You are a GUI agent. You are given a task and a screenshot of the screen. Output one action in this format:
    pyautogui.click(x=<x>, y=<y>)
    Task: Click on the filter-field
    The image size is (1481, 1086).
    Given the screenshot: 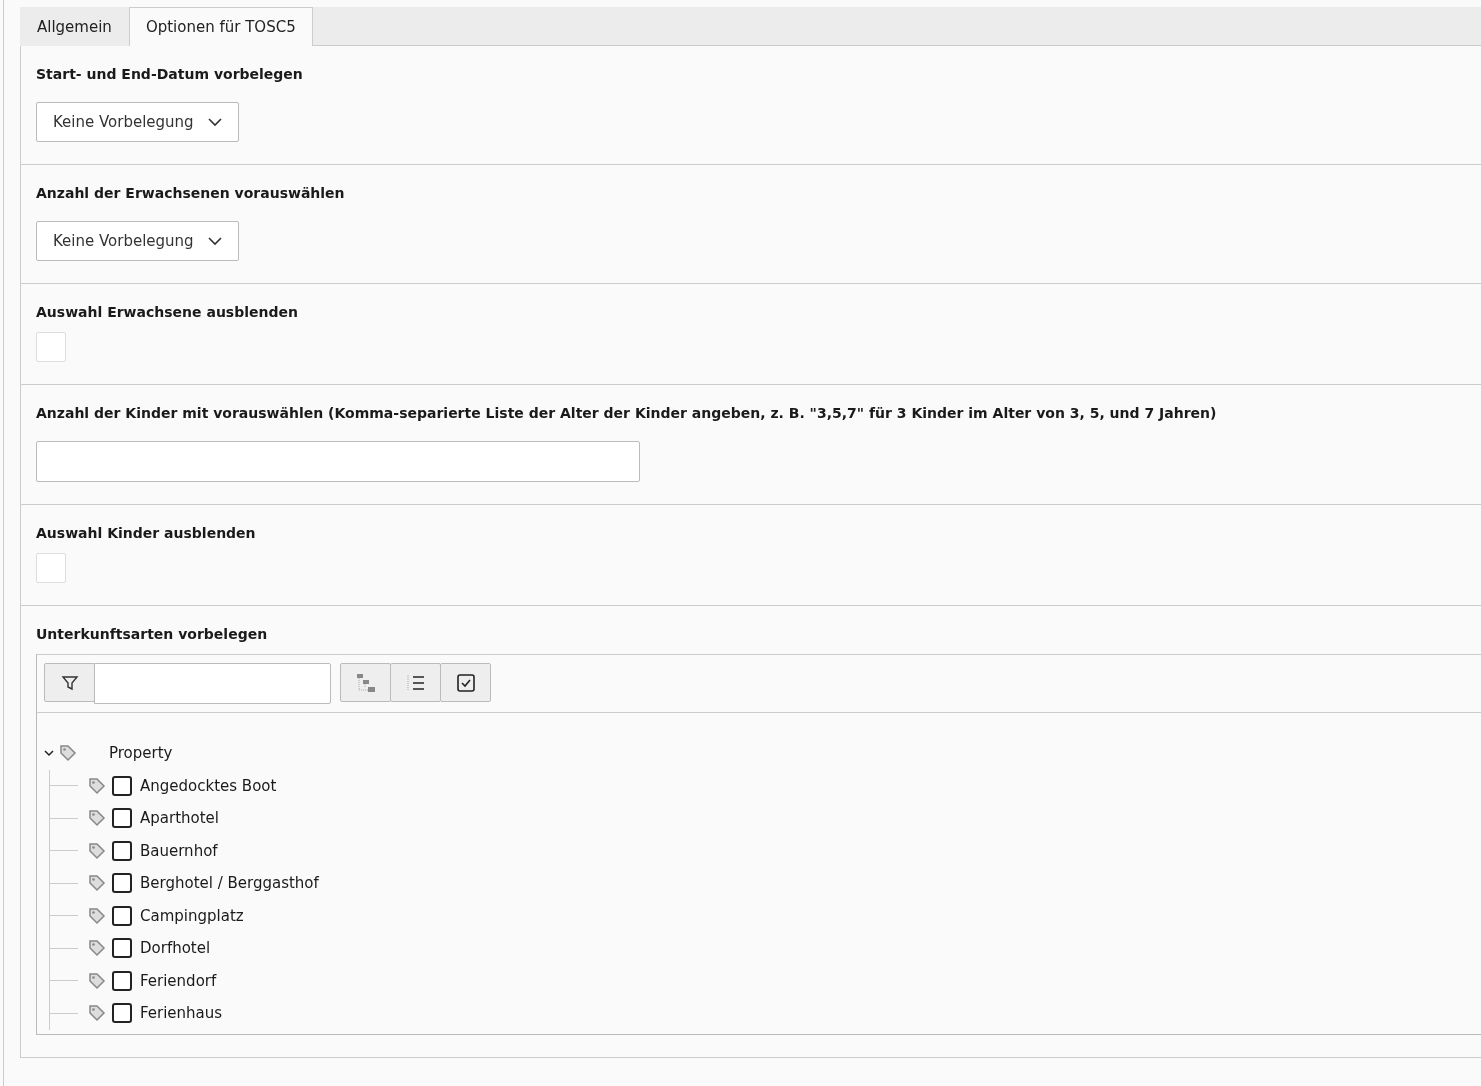 What is the action you would take?
    pyautogui.click(x=212, y=683)
    